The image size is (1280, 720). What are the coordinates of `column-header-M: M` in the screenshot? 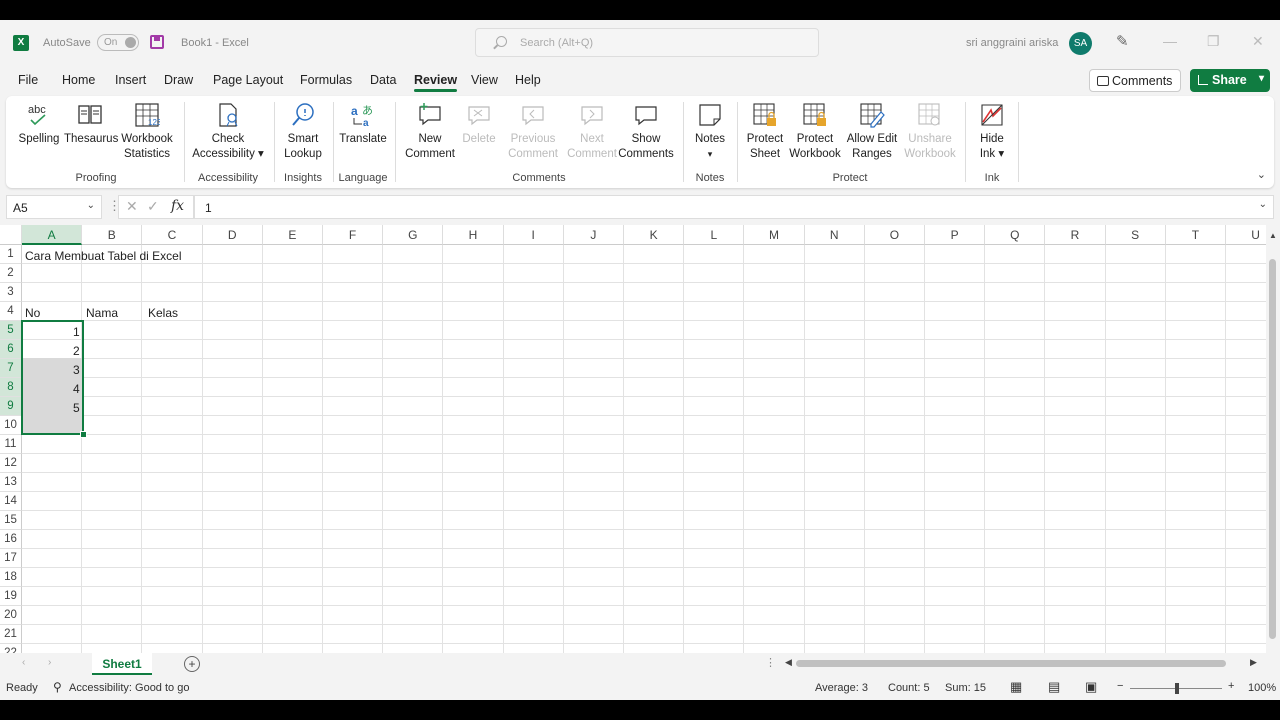 It's located at (774, 235).